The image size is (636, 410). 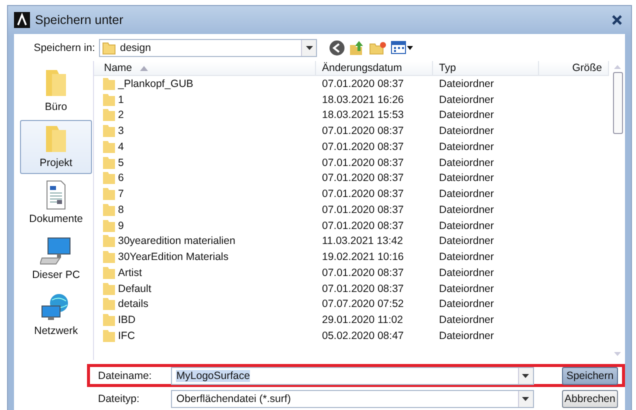 I want to click on file-name: 6, so click(x=121, y=178).